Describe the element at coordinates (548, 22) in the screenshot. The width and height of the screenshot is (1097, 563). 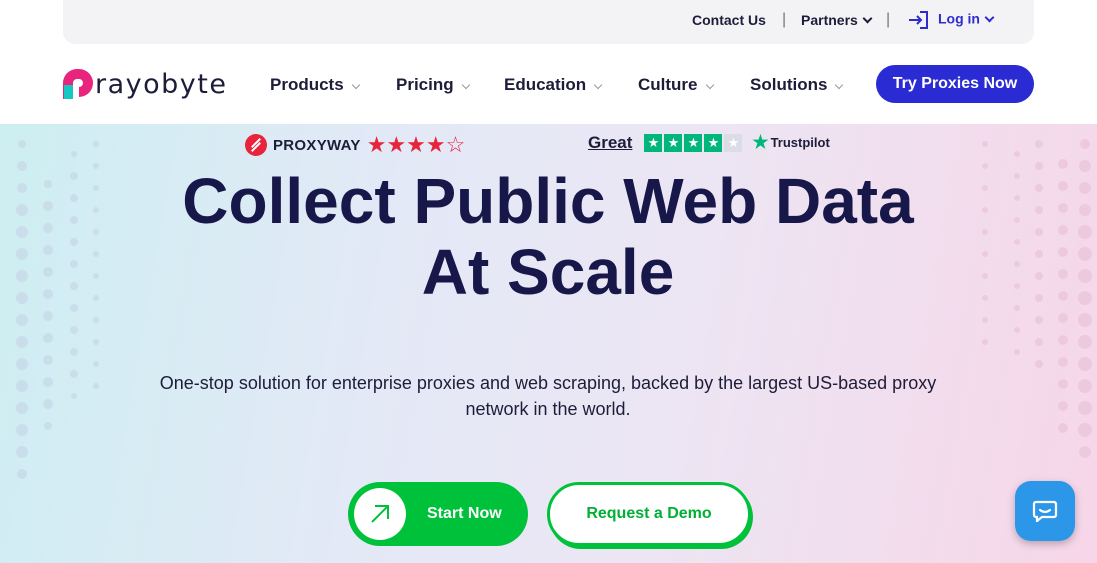
I see `utility-bar: Contact Us | Partners | Log in` at that location.